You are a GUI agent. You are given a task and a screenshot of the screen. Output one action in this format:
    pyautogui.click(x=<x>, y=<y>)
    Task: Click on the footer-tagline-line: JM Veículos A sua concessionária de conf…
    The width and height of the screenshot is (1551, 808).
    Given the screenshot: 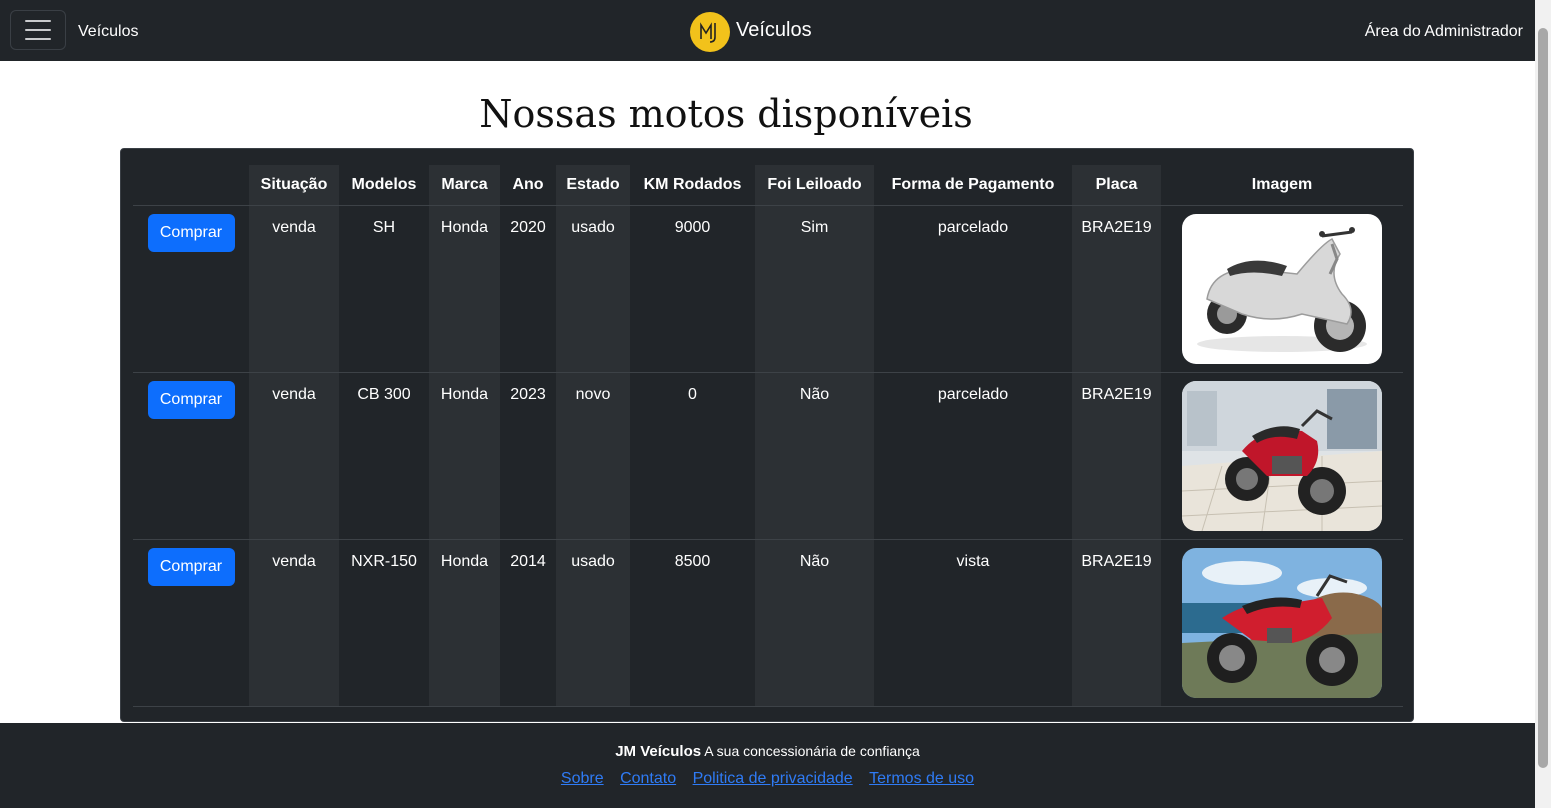 What is the action you would take?
    pyautogui.click(x=767, y=751)
    